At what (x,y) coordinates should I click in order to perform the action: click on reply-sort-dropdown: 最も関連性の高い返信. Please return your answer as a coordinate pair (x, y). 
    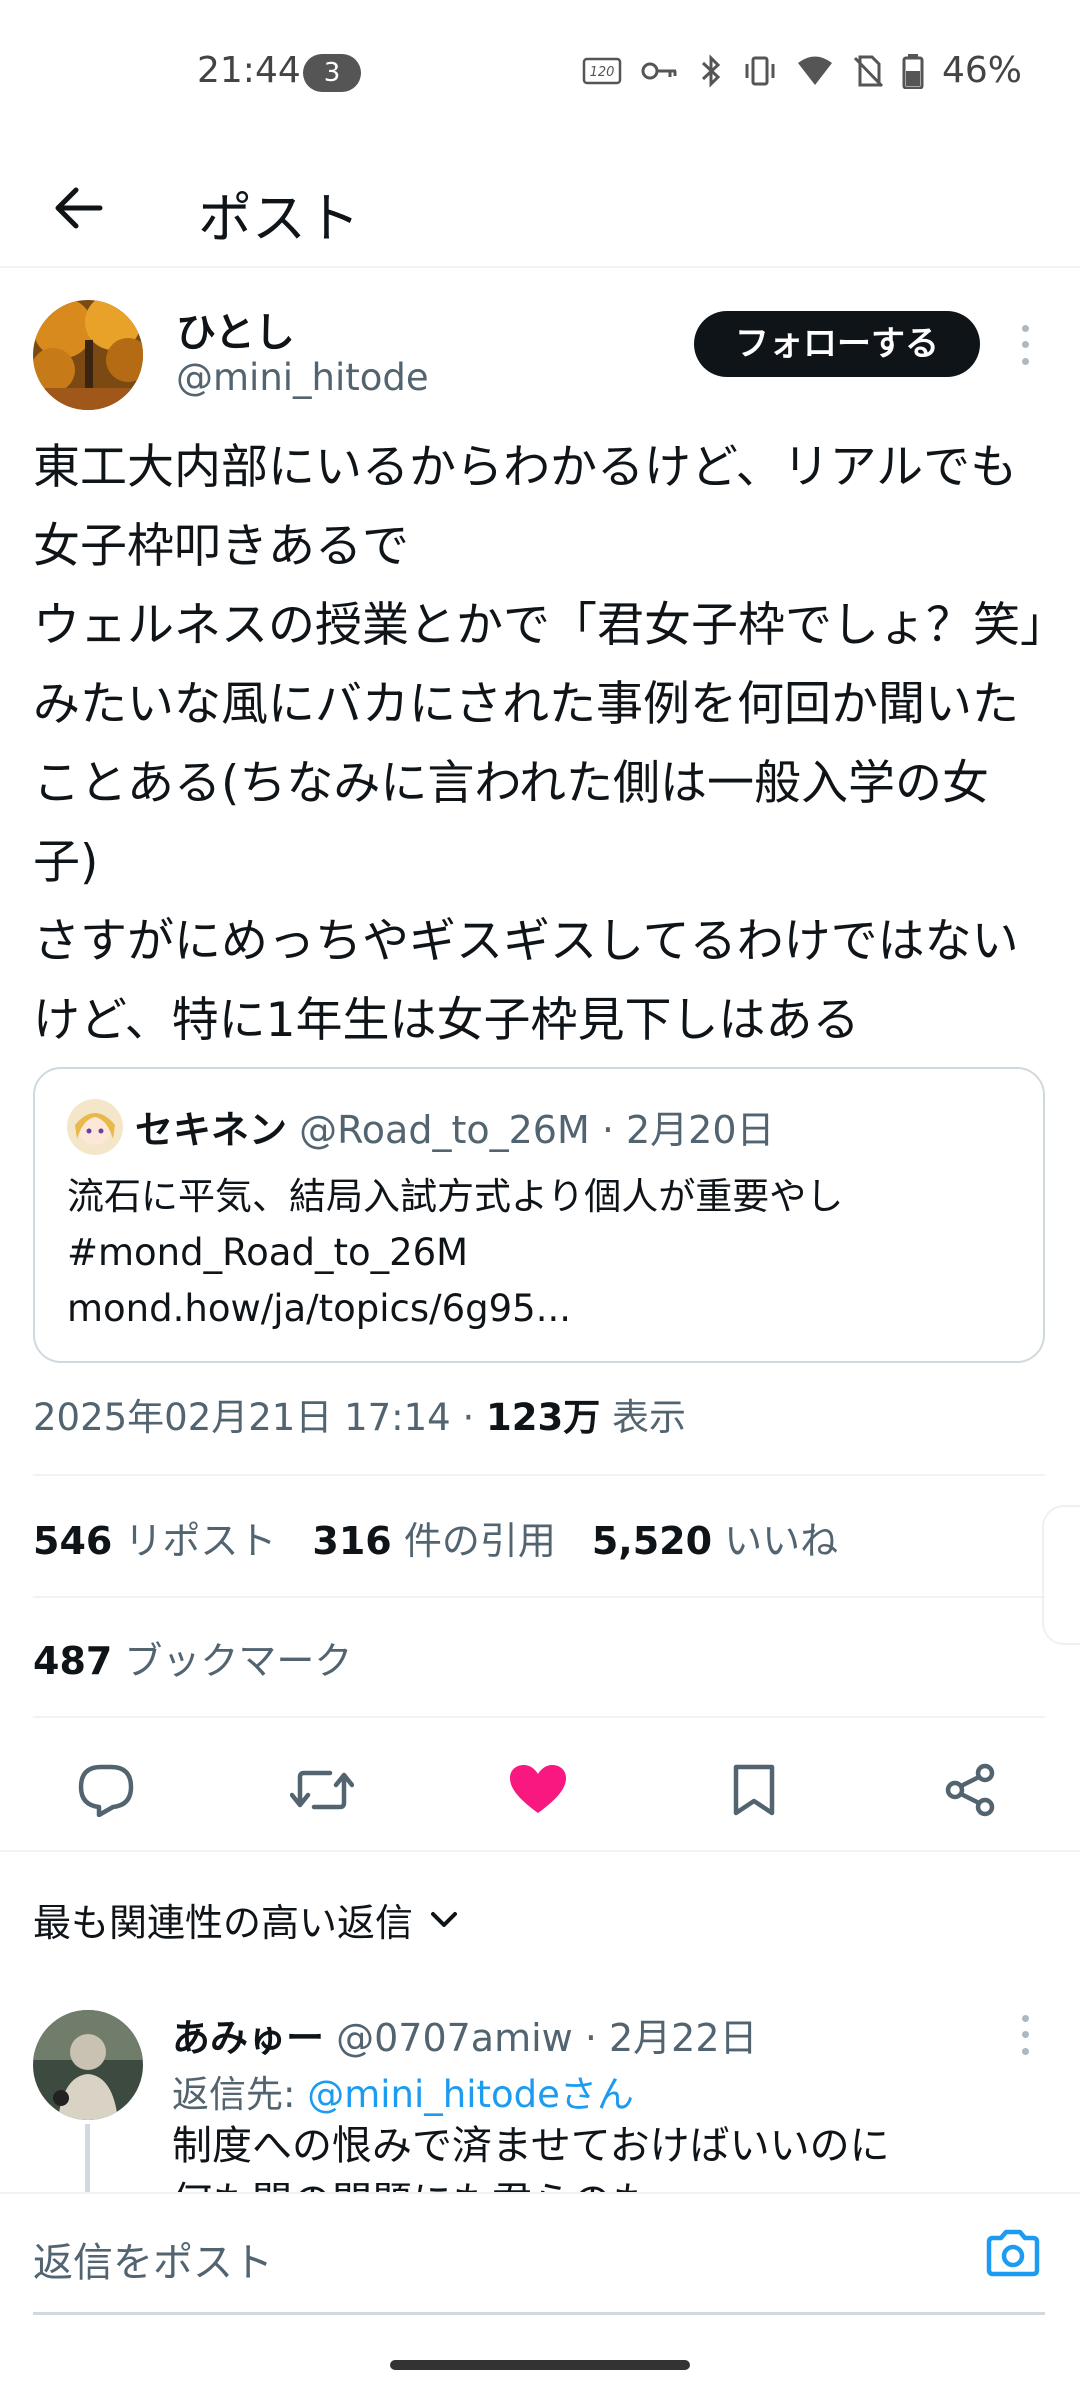
    Looking at the image, I should click on (246, 1919).